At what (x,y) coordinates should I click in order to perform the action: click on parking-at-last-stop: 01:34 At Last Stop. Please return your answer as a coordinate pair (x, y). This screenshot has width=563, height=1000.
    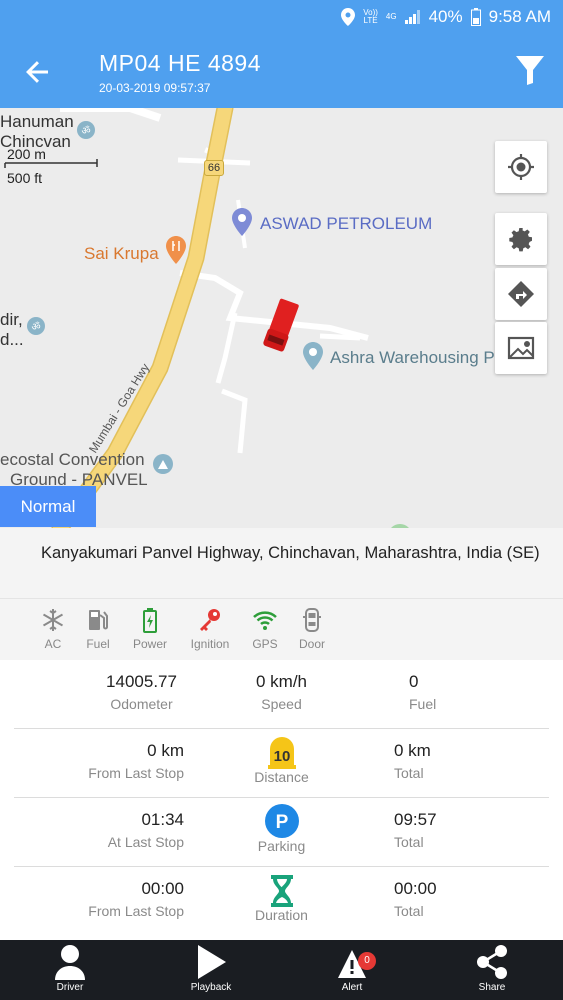
    Looking at the image, I should click on (145, 830).